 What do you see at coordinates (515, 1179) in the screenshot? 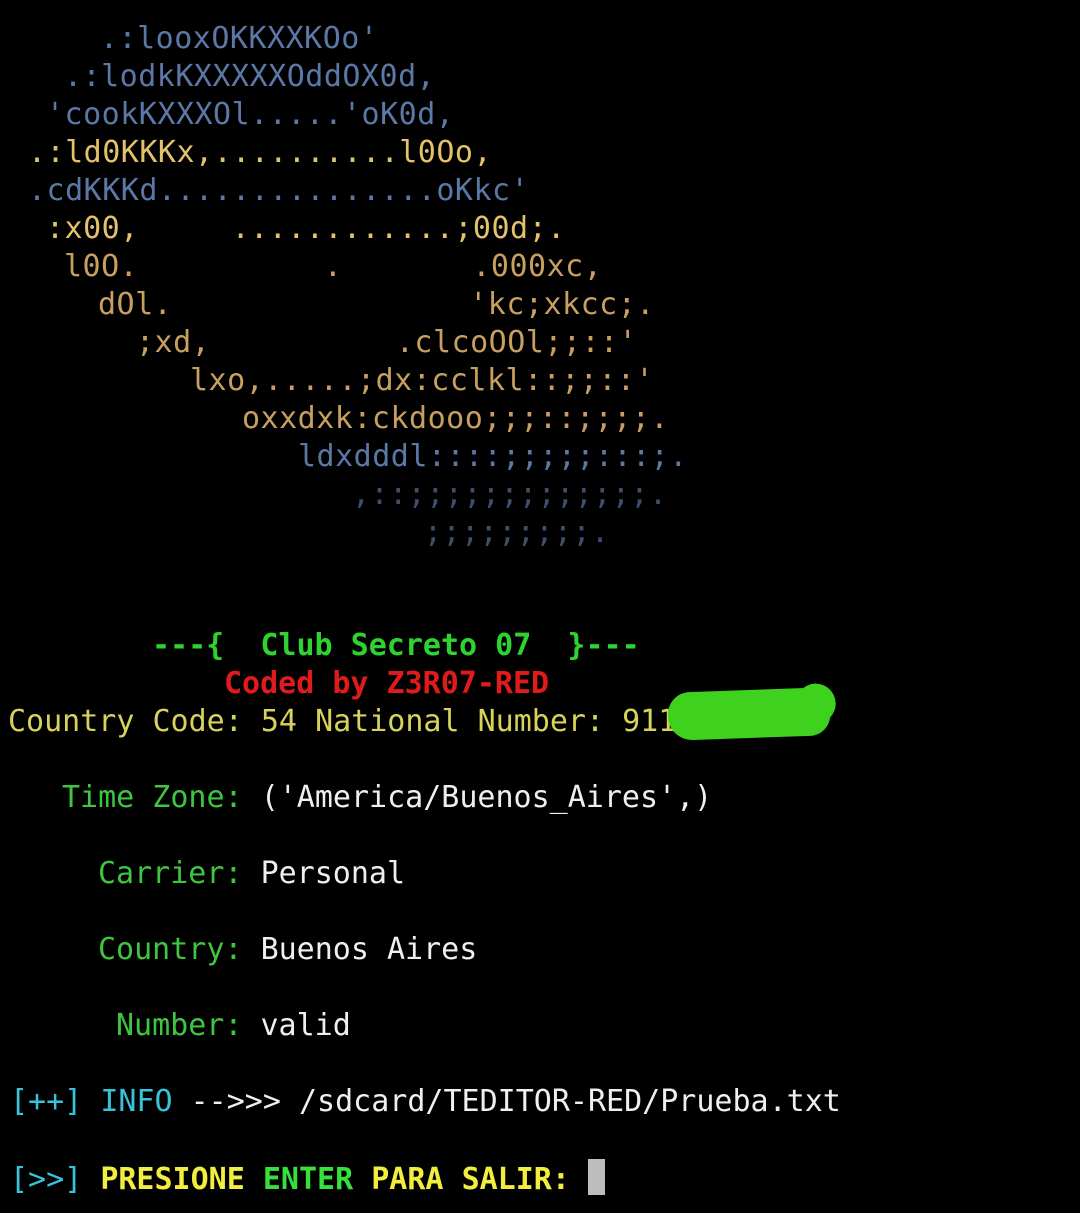
I see `prompt-word-salir: SALIR:` at bounding box center [515, 1179].